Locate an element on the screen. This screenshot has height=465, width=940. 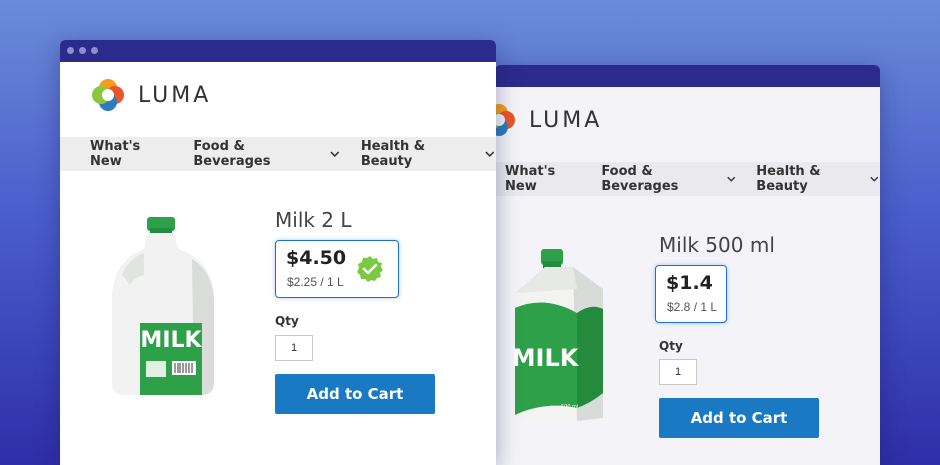
svg-text: 500 ml is located at coordinates (569, 407).